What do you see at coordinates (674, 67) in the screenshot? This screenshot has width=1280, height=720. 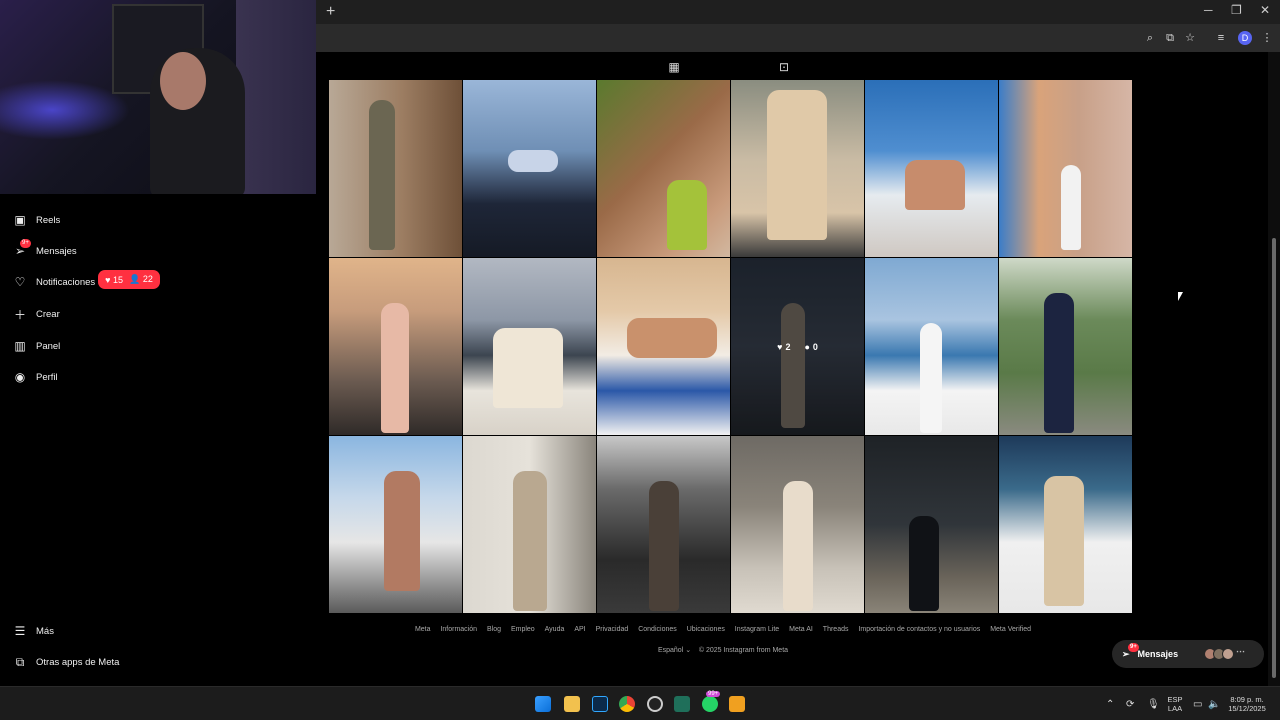 I see `grid-icon: ▦` at bounding box center [674, 67].